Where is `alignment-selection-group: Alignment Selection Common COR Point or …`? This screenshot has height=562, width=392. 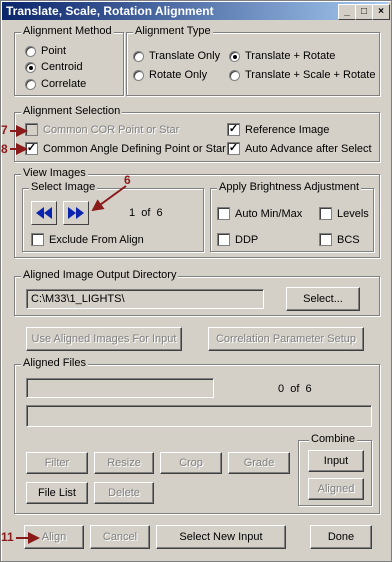
alignment-selection-group: Alignment Selection Common COR Point or … is located at coordinates (197, 133).